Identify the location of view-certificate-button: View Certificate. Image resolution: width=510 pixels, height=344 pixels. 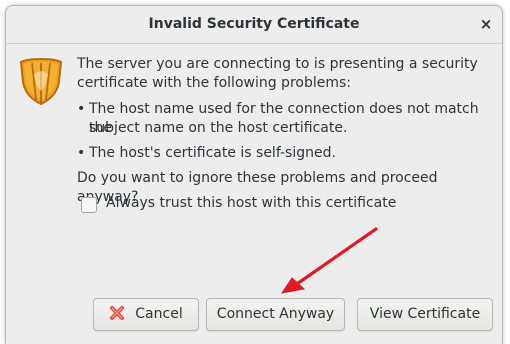
(425, 314).